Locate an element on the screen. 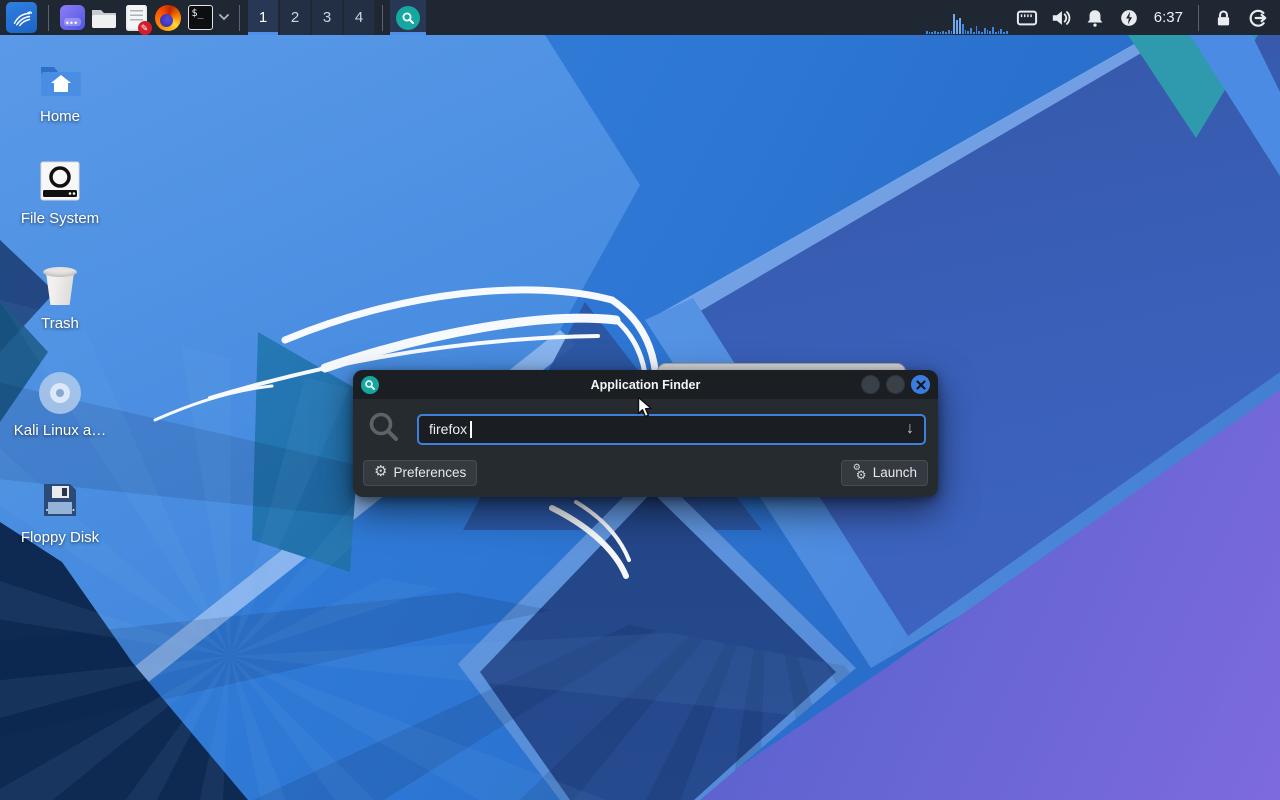 This screenshot has width=1280, height=800. home-folder-icon is located at coordinates (60, 79).